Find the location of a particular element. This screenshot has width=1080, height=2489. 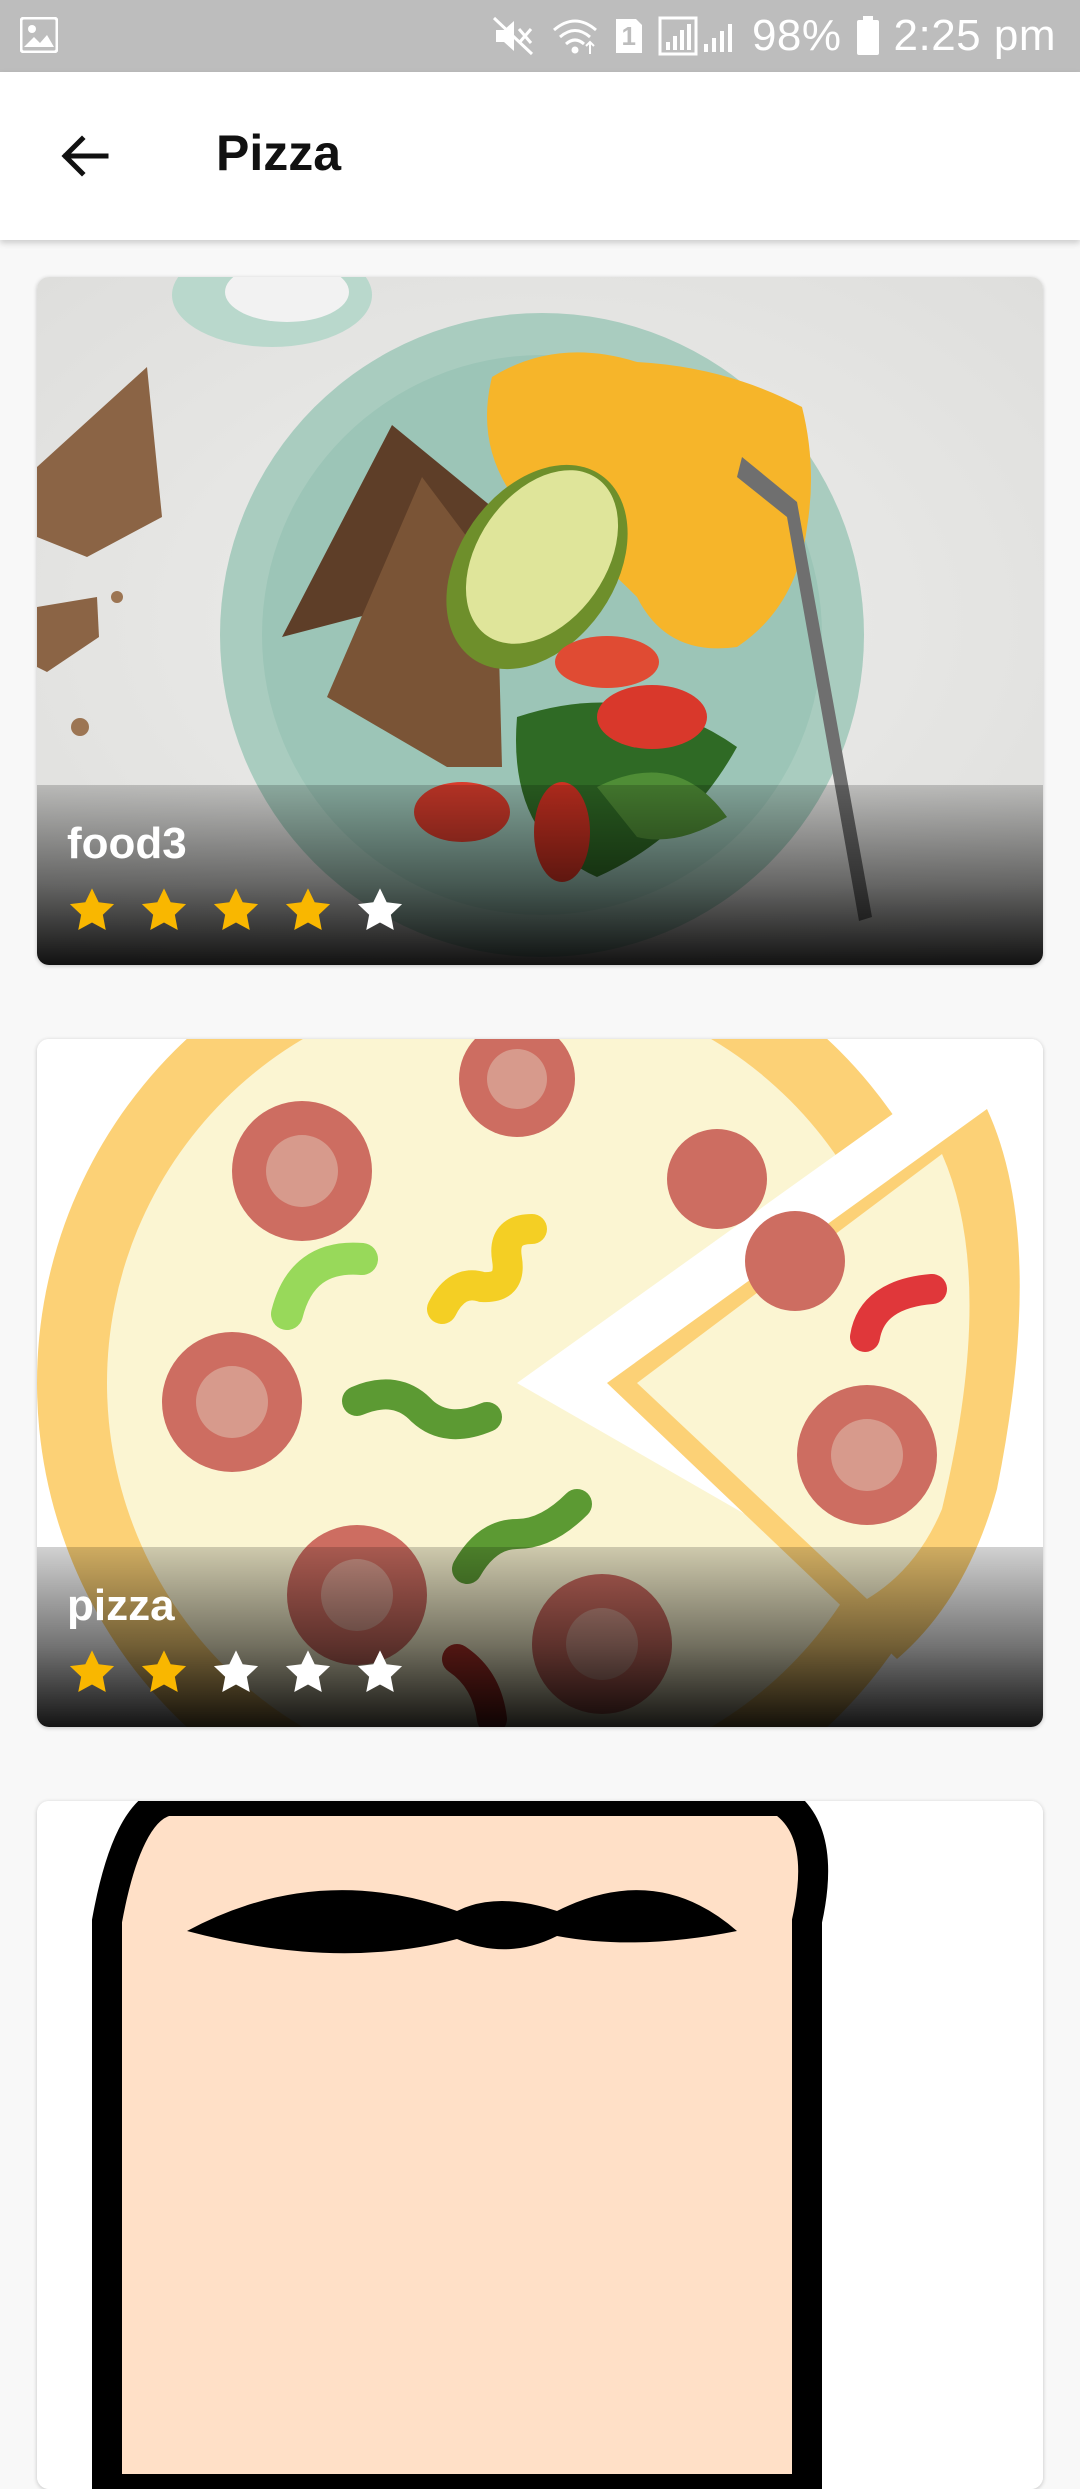

sim-slot-number: 1 is located at coordinates (629, 36).